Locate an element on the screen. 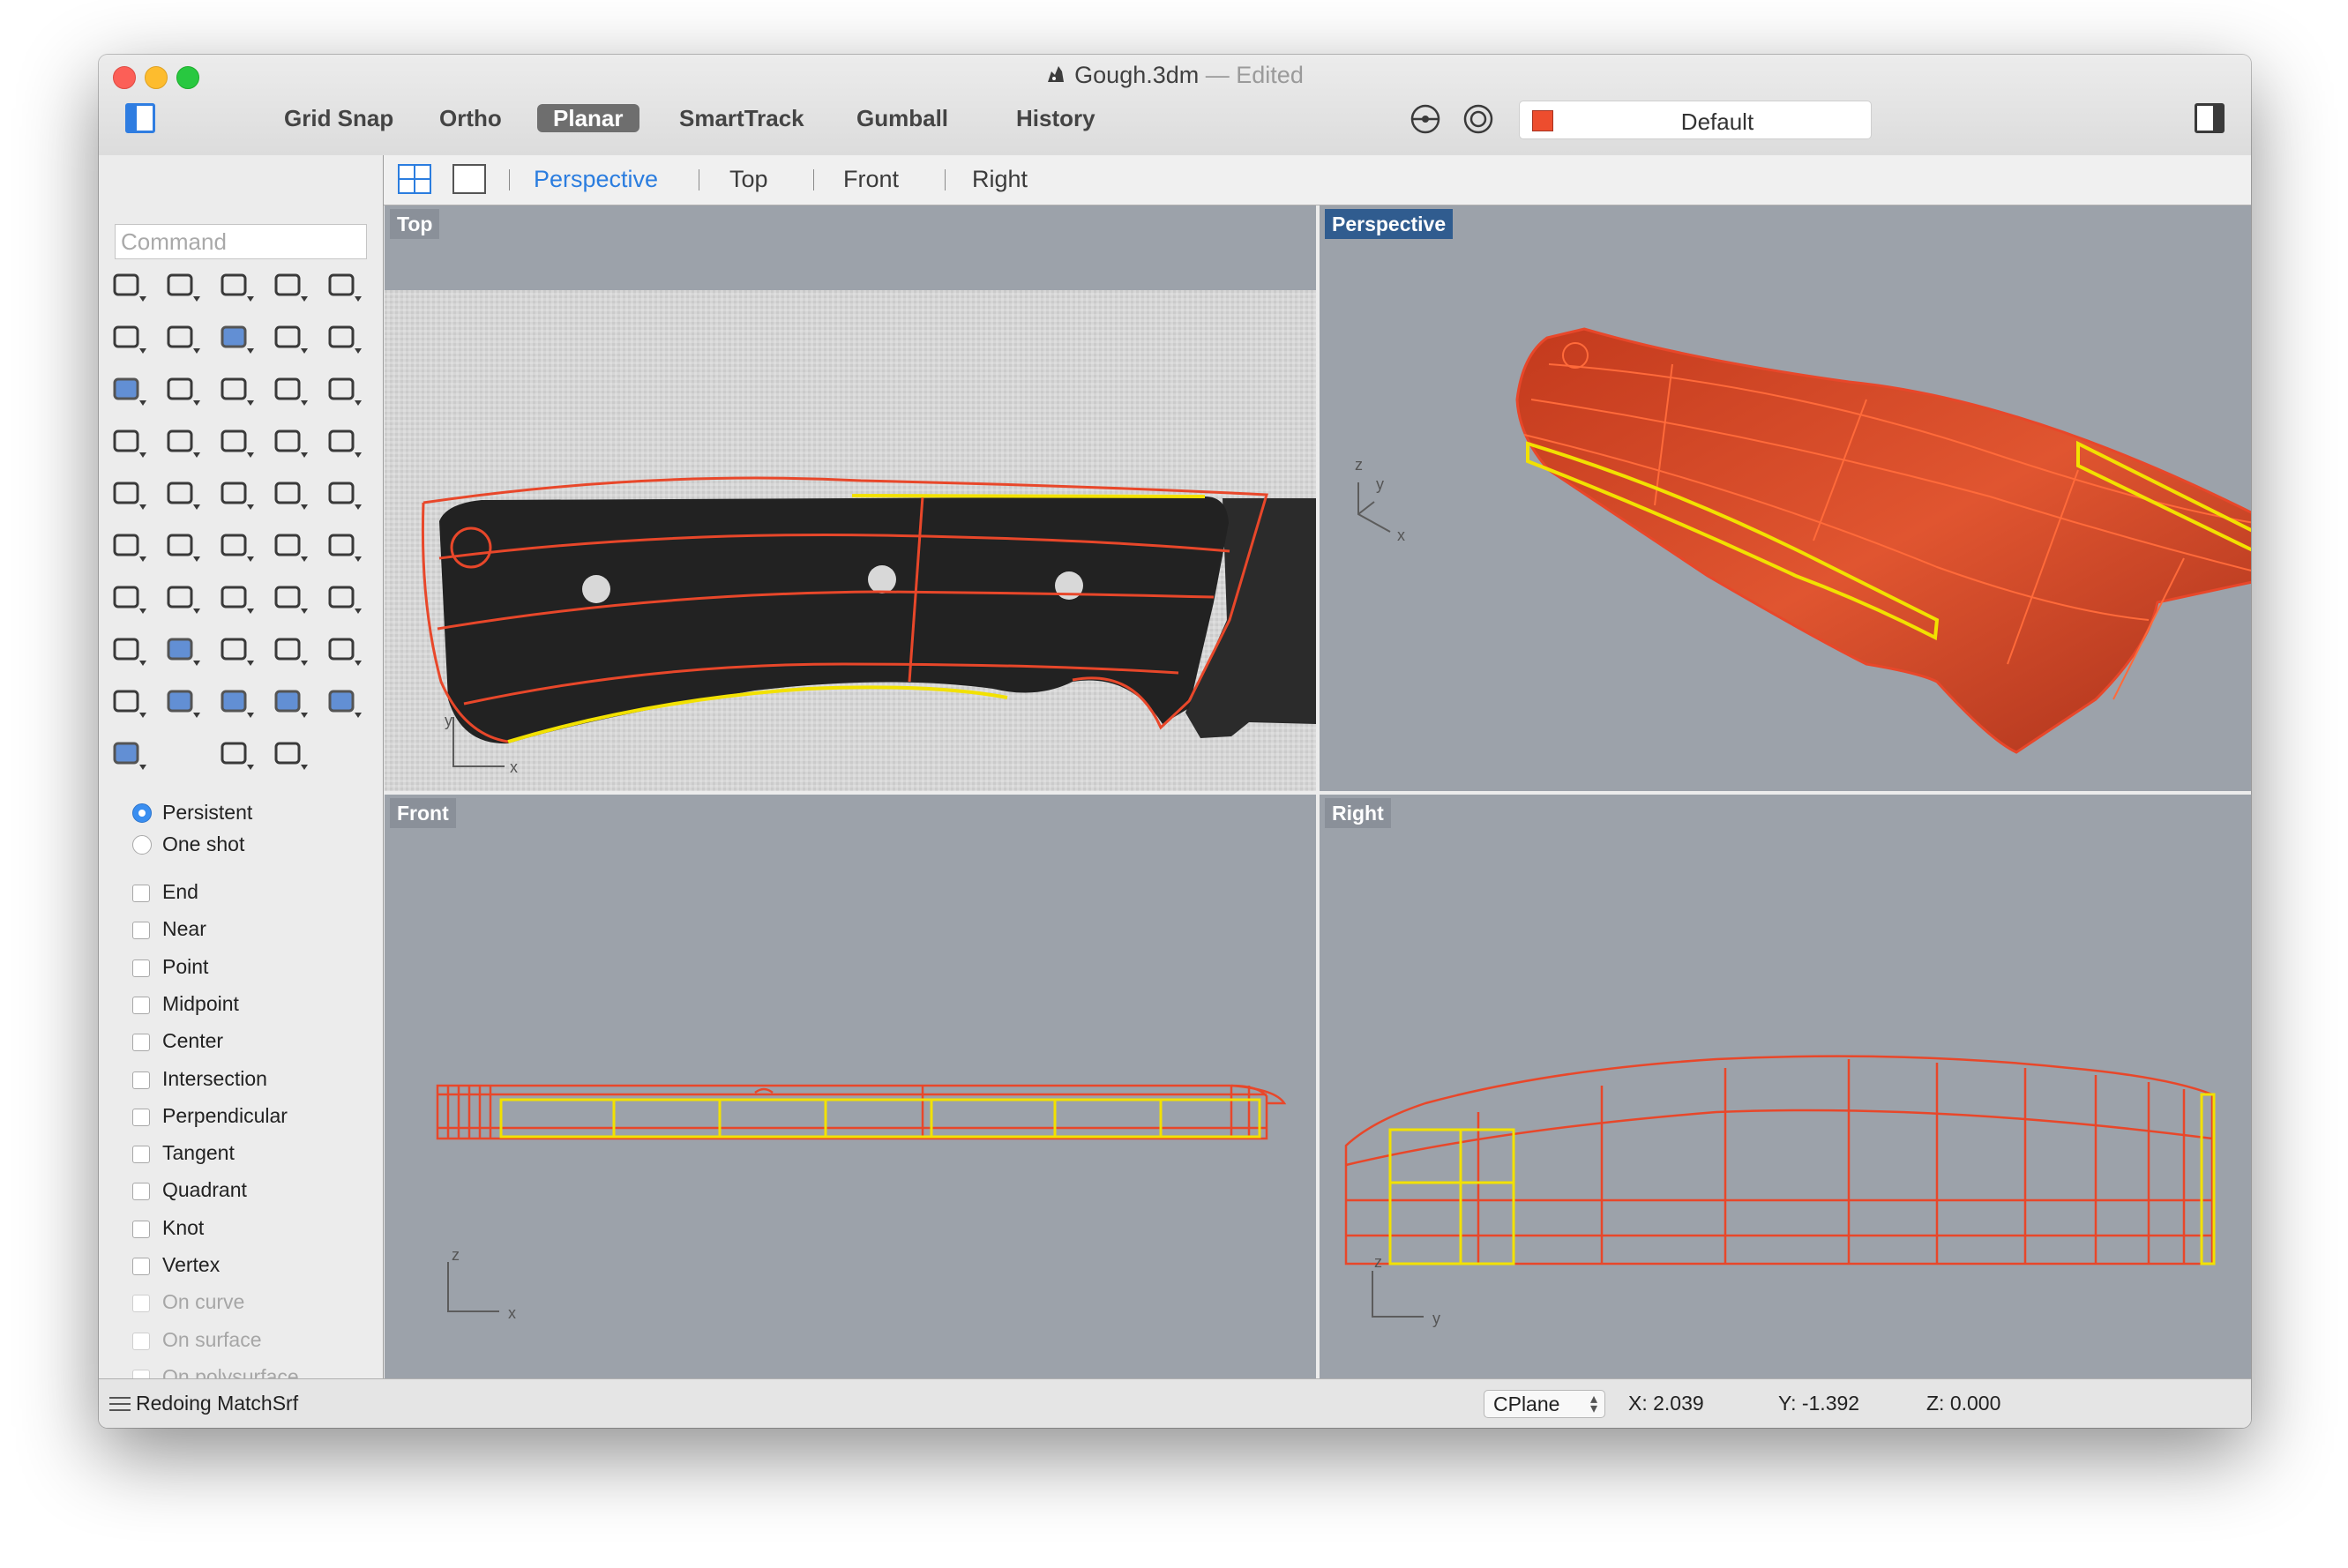 The width and height of the screenshot is (2348, 1568). zoom-icon is located at coordinates (182, 599).